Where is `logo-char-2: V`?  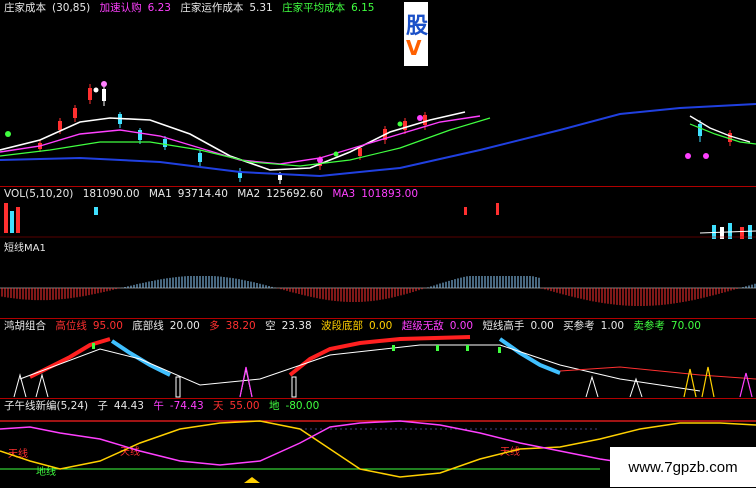 logo-char-2: V is located at coordinates (414, 48).